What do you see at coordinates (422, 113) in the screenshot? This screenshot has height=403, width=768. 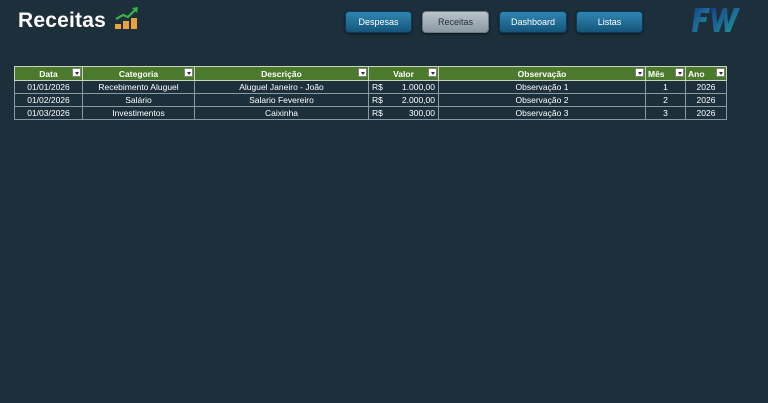 I see `valor-amount: 300,00` at bounding box center [422, 113].